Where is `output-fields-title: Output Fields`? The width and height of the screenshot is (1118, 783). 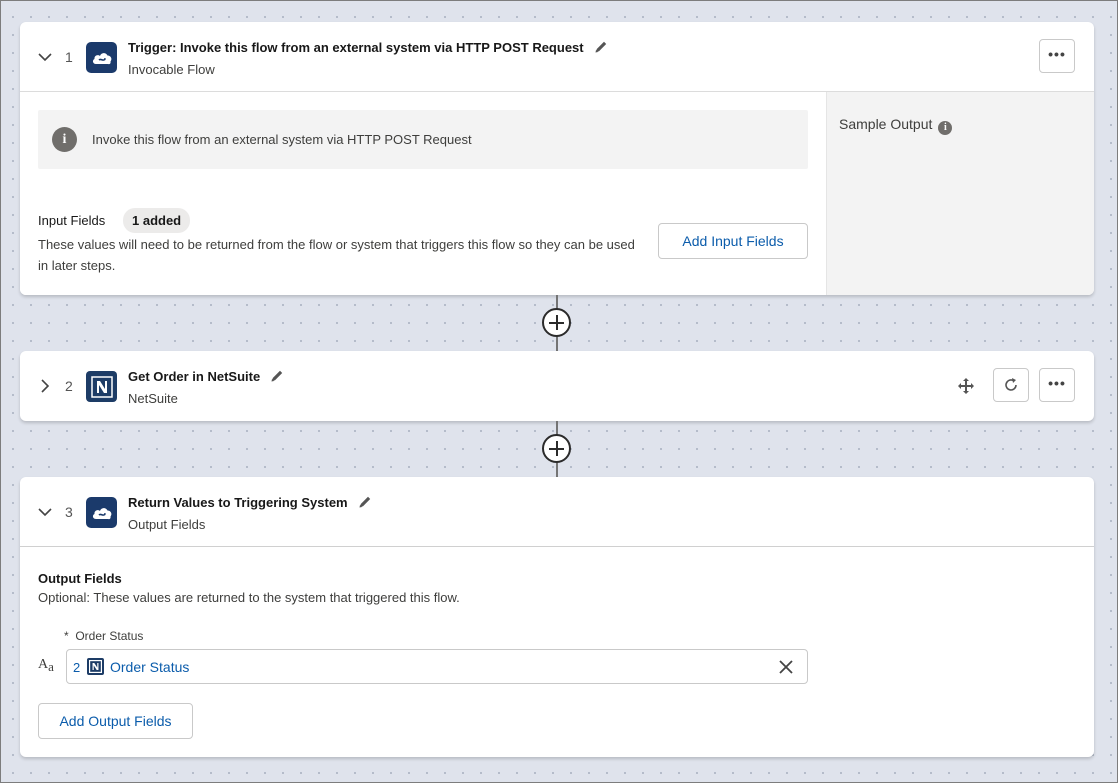 output-fields-title: Output Fields is located at coordinates (80, 578).